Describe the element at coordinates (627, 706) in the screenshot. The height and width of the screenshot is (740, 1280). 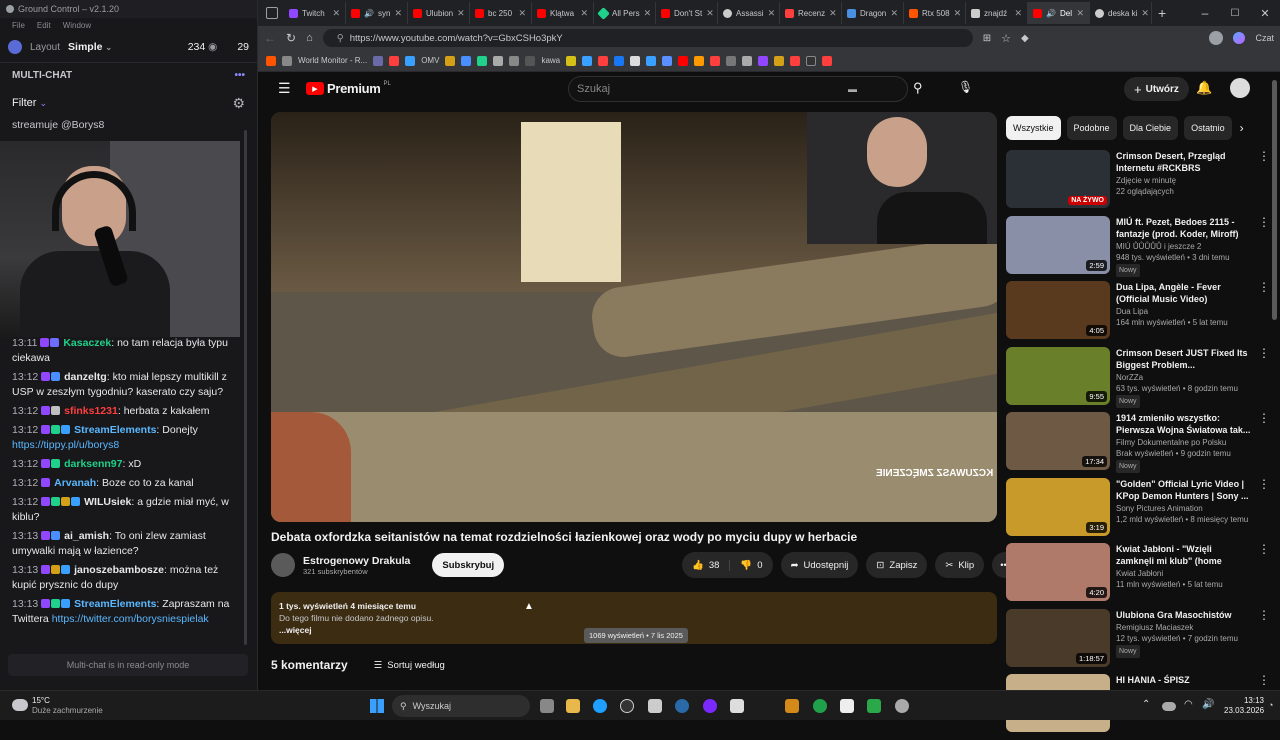
I see `obs-icon` at that location.